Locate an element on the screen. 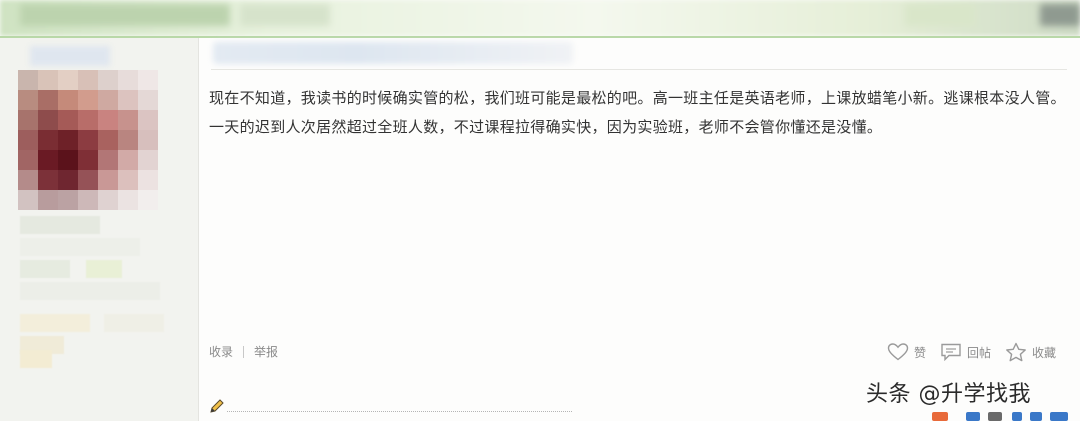 This screenshot has width=1080, height=421. divider is located at coordinates (244, 351).